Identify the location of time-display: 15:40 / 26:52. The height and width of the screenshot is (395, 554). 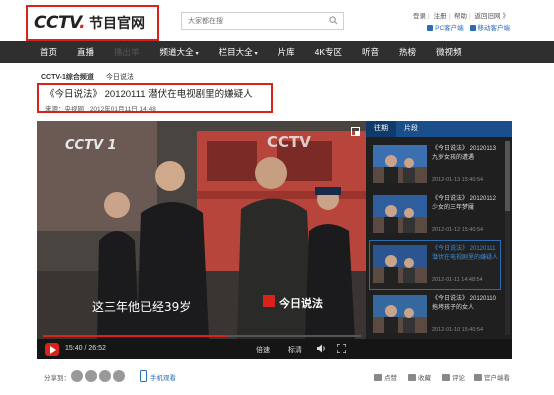
(85, 348).